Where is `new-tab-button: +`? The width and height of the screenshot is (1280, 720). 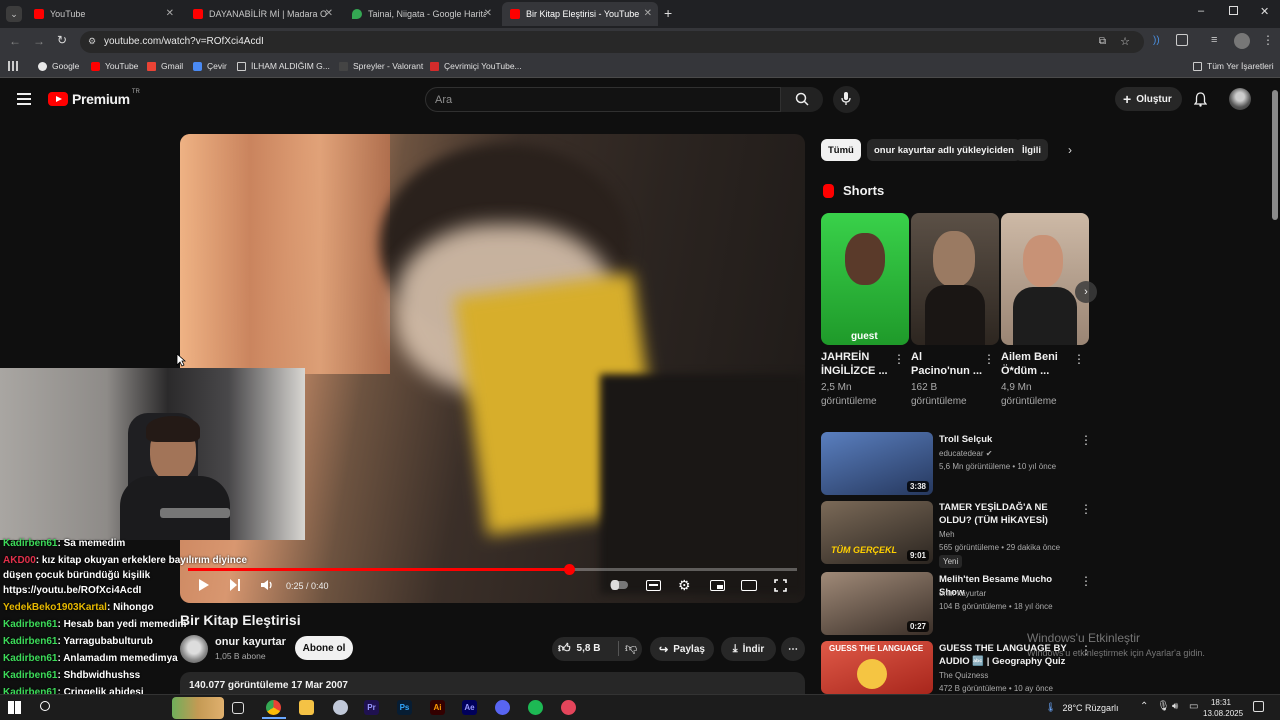
new-tab-button: + is located at coordinates (668, 13).